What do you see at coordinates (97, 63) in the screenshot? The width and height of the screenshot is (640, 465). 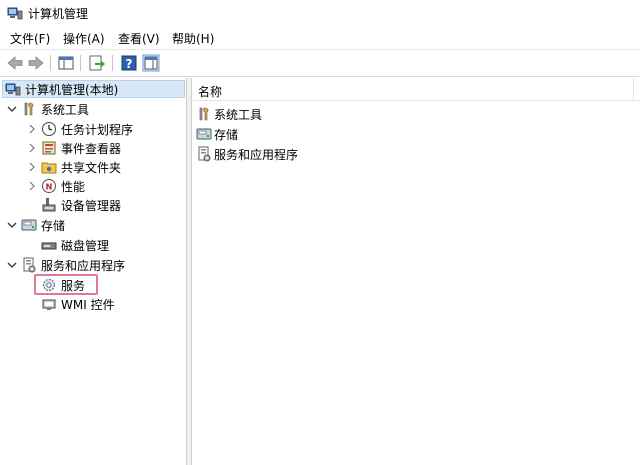 I see `export-list-icon` at bounding box center [97, 63].